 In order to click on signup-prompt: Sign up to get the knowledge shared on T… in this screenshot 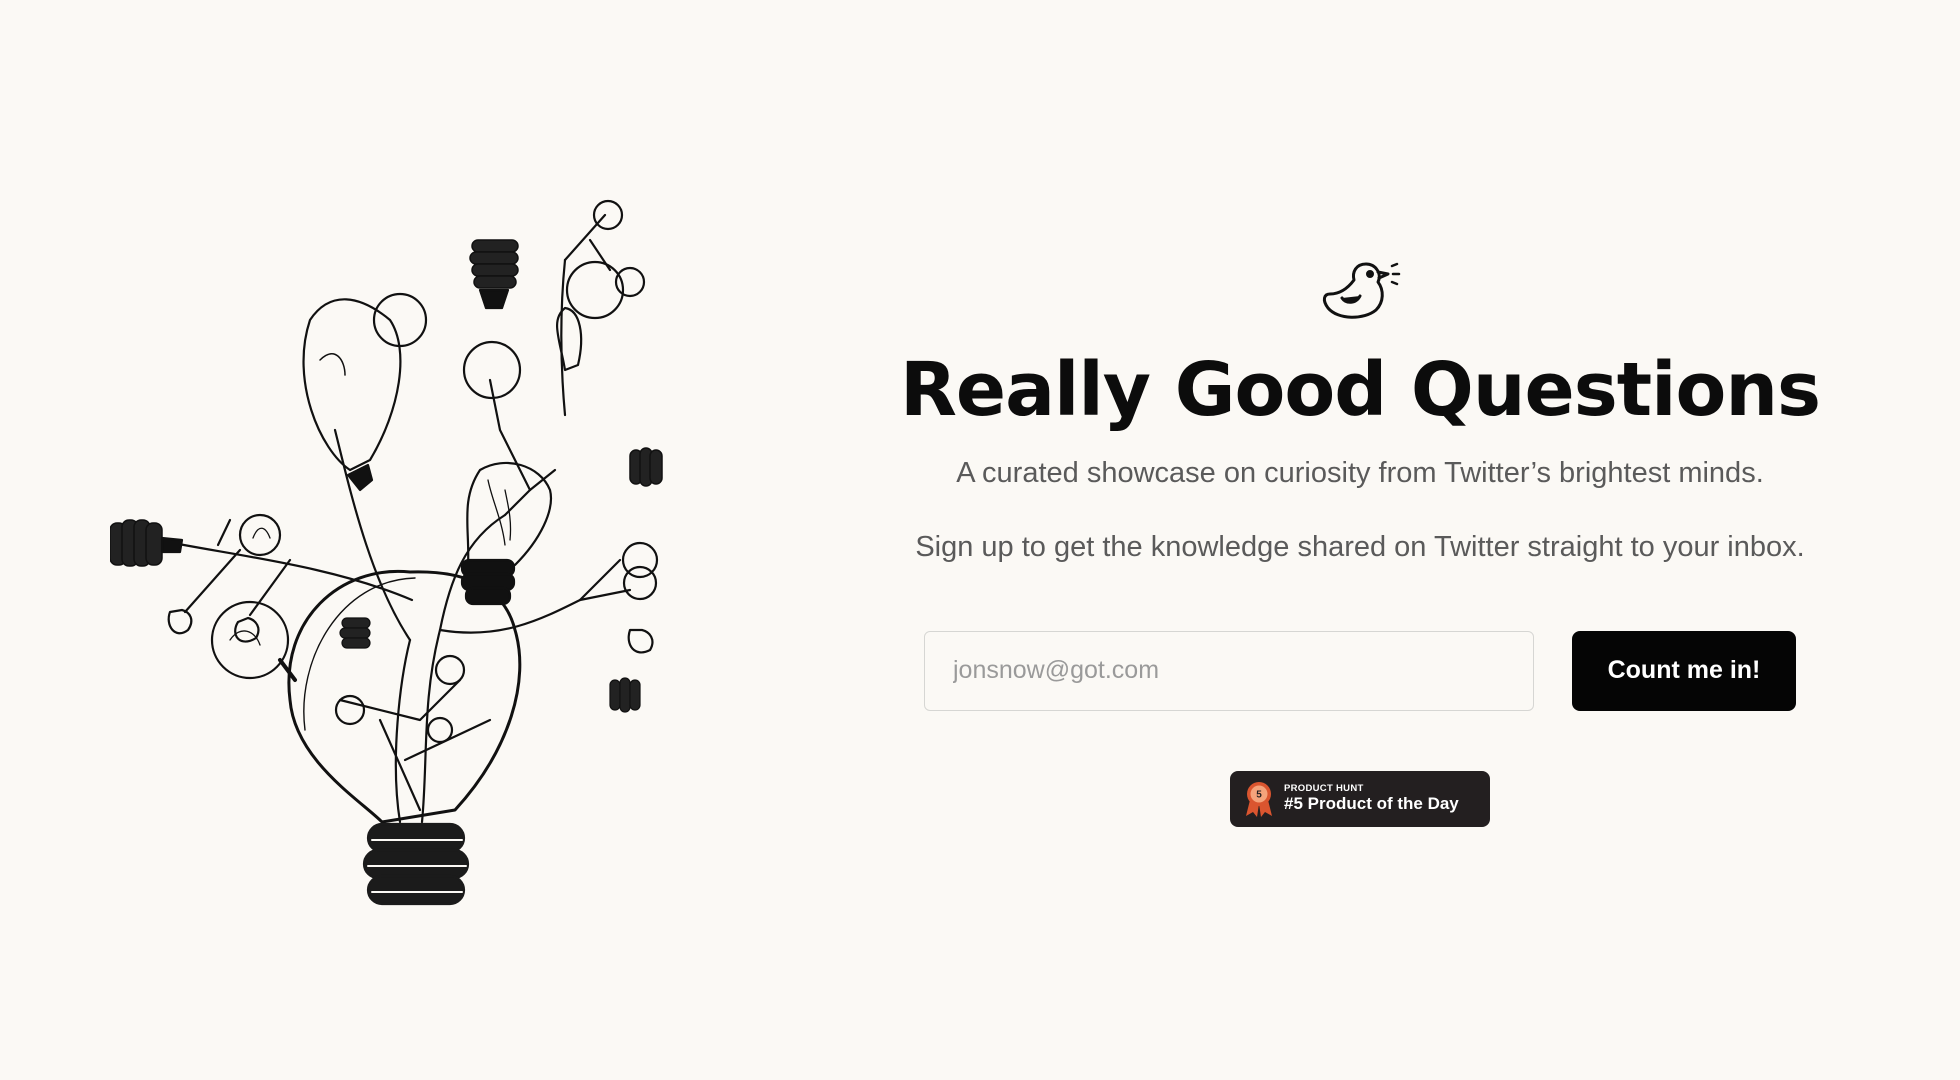, I will do `click(1360, 547)`.